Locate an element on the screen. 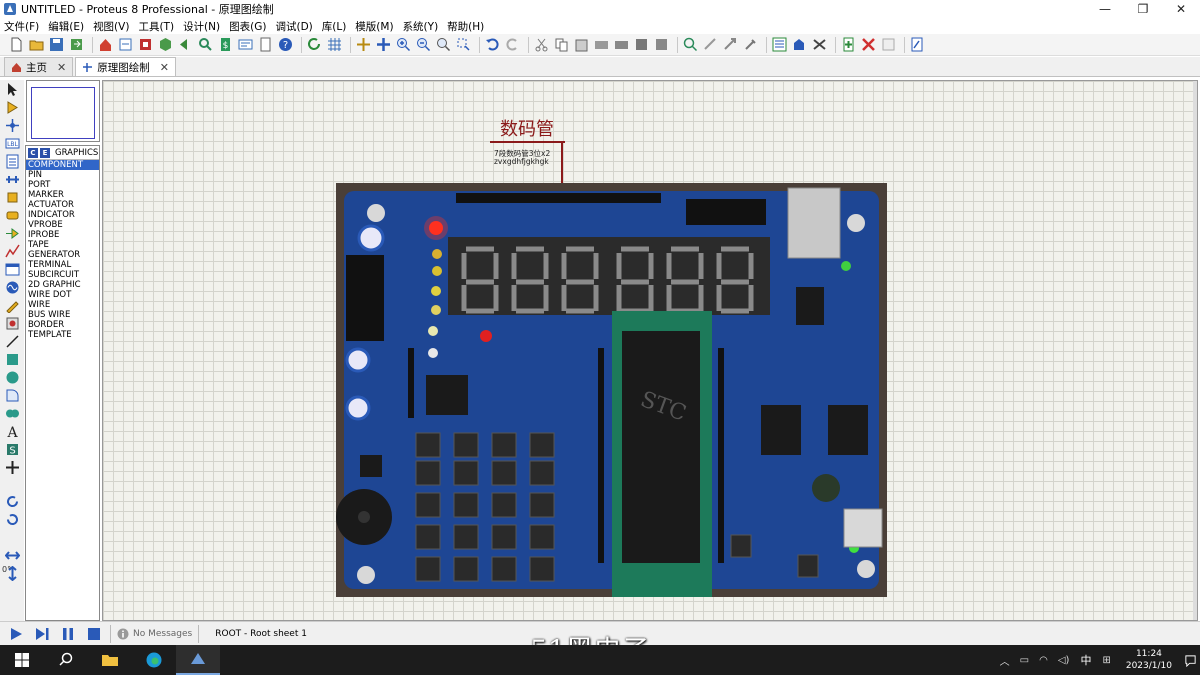 This screenshot has width=1200, height=675. decompose-icon is located at coordinates (750, 44).